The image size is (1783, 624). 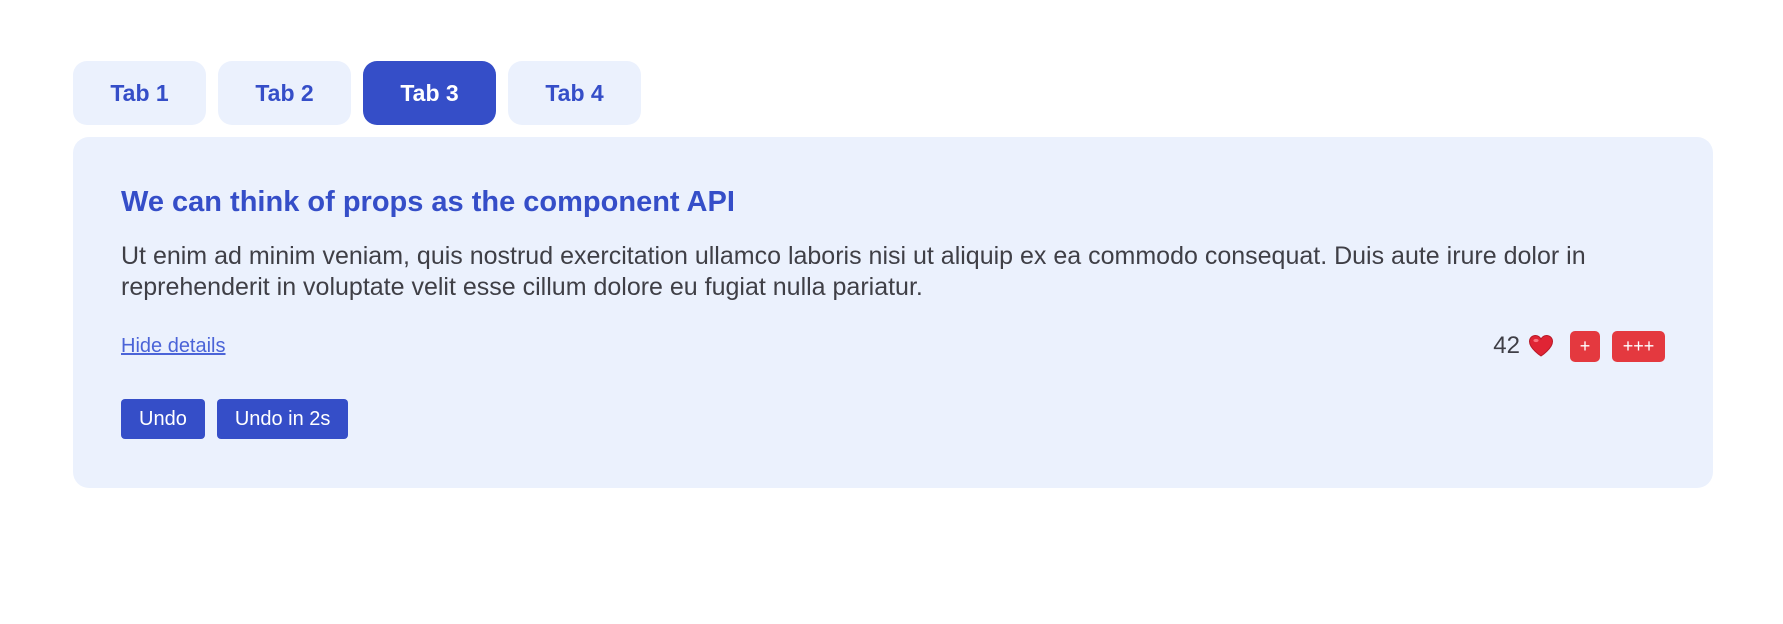 What do you see at coordinates (282, 419) in the screenshot?
I see `undo-delayed-button: Undo in 2s` at bounding box center [282, 419].